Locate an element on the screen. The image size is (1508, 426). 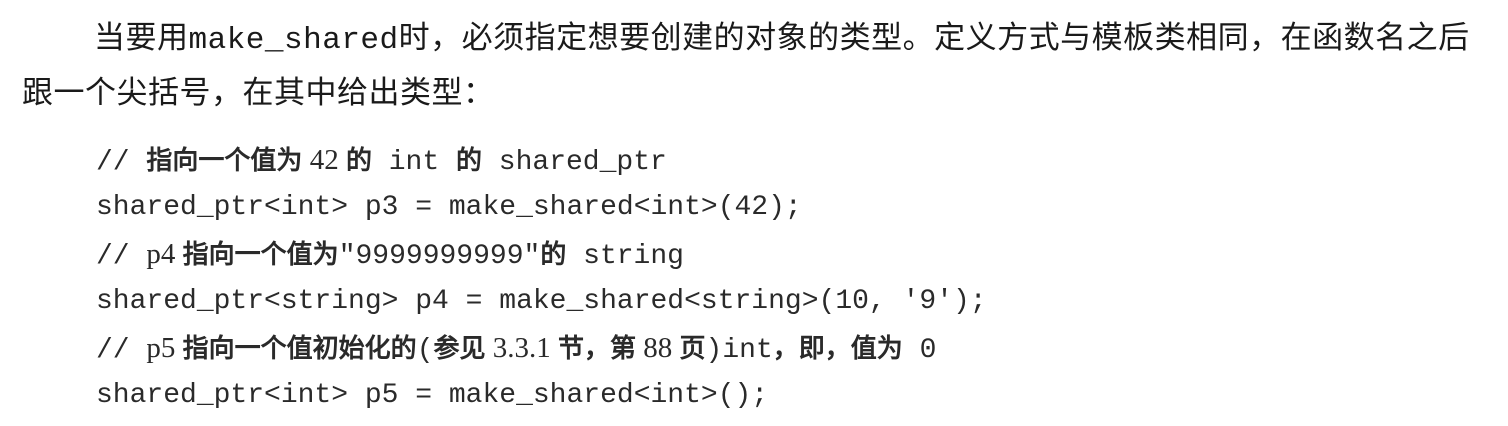
code-comment-line: // 指向一个值为 42 的 int 的 shared_ptr is located at coordinates (791, 160).